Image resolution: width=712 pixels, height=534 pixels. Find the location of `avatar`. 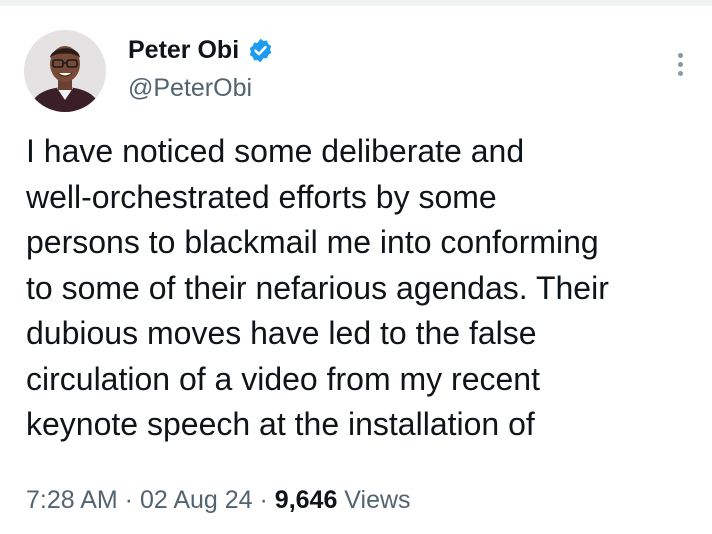

avatar is located at coordinates (65, 71).